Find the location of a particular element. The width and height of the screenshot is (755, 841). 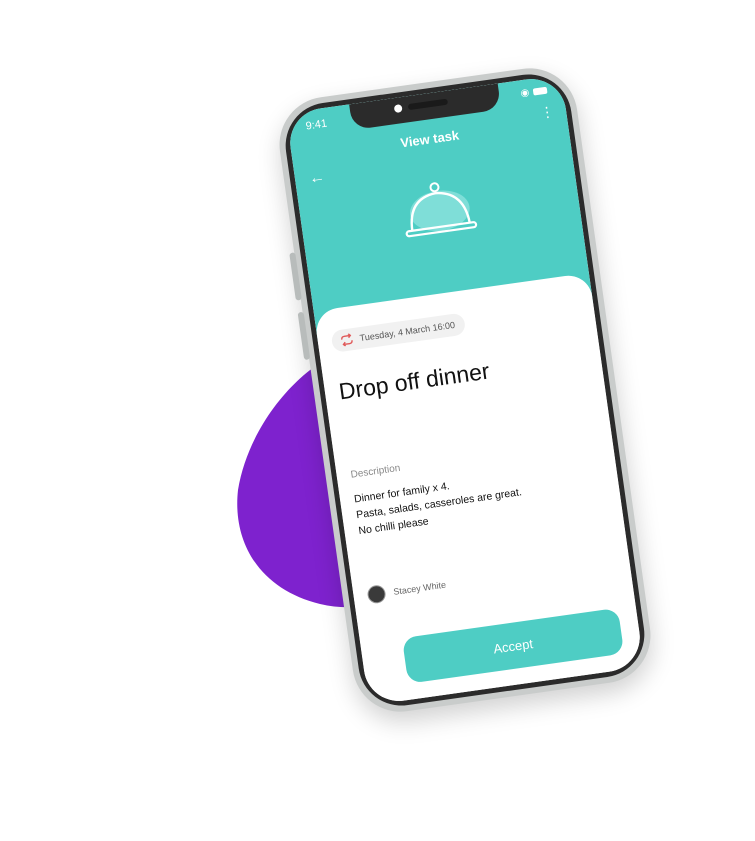

page-title: View task is located at coordinates (429, 139).